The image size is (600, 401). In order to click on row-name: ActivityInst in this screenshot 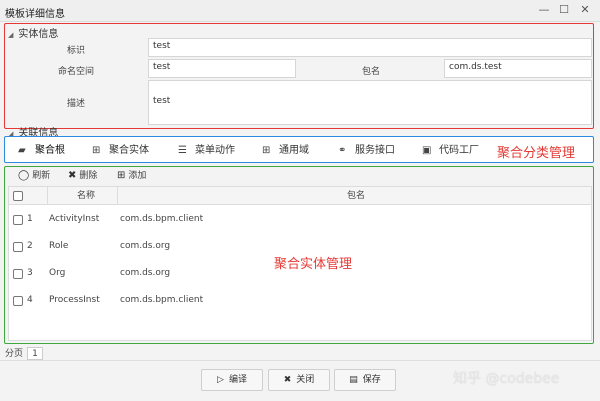, I will do `click(74, 219)`.